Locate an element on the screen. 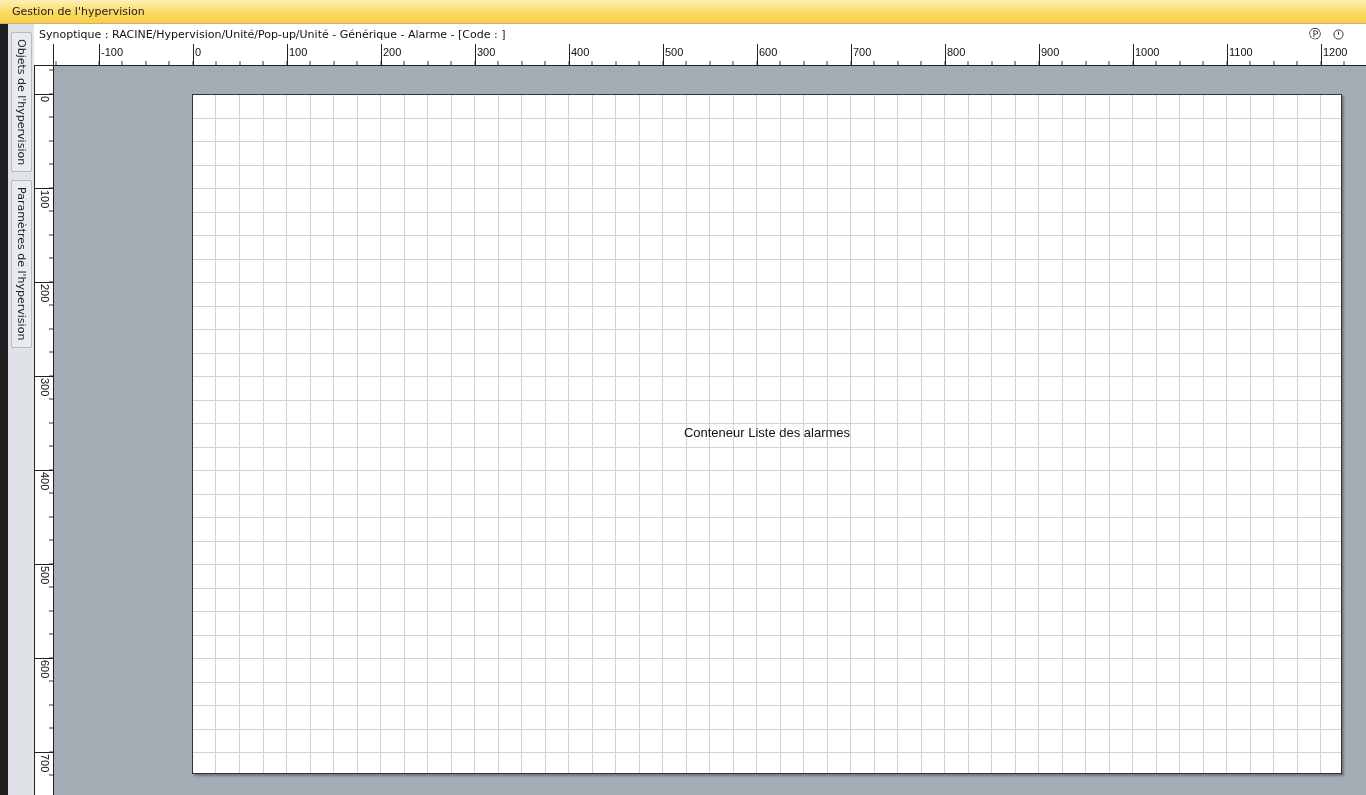  container-label: Conteneur Liste des alarmes is located at coordinates (767, 432).